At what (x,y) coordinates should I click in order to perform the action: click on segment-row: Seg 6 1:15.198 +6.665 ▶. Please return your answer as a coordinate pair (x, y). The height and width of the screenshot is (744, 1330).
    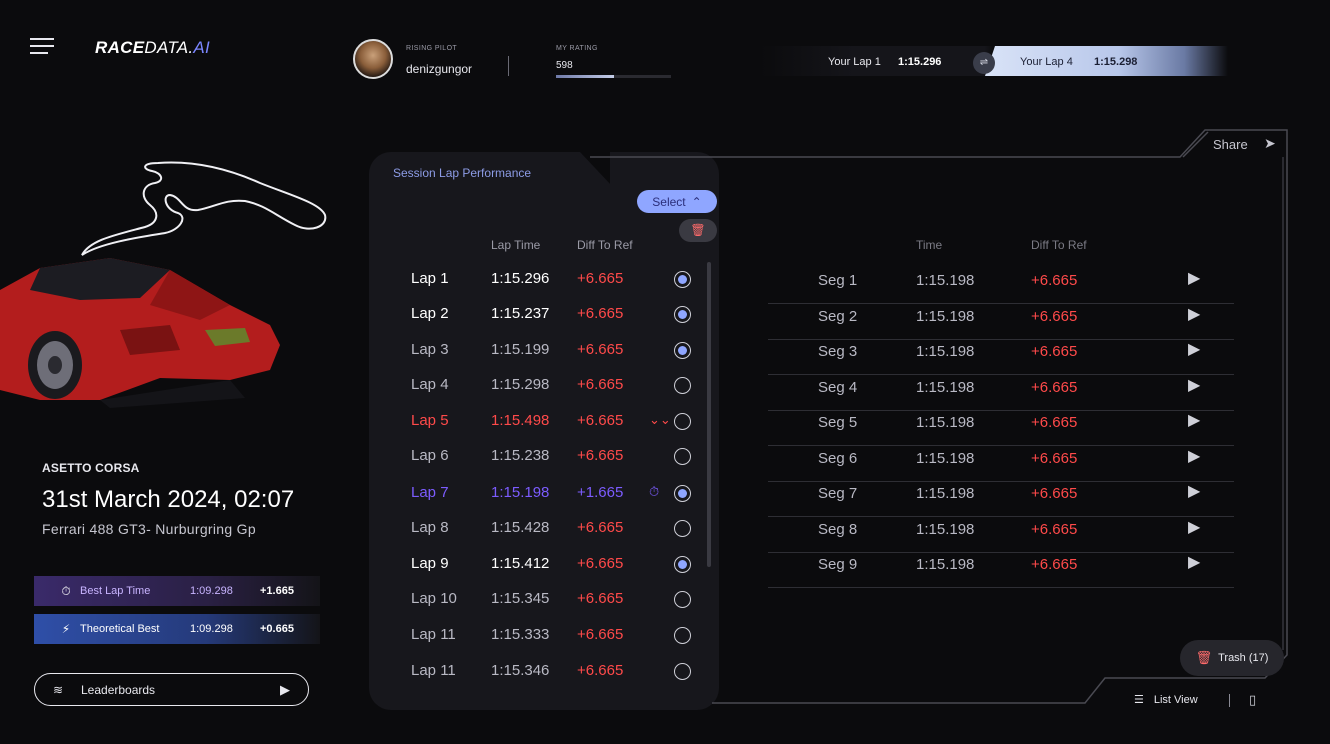
    Looking at the image, I should click on (1001, 464).